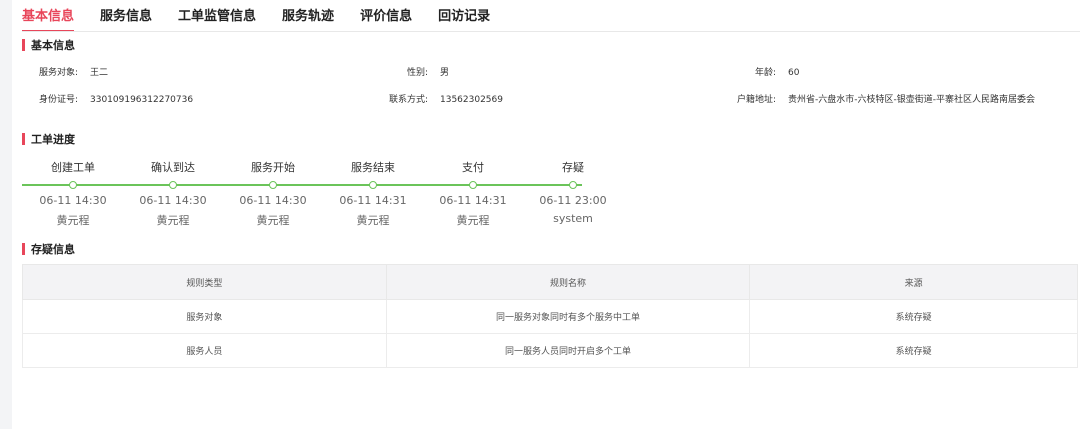  Describe the element at coordinates (99, 73) in the screenshot. I see `service-object-value: 王二` at that location.